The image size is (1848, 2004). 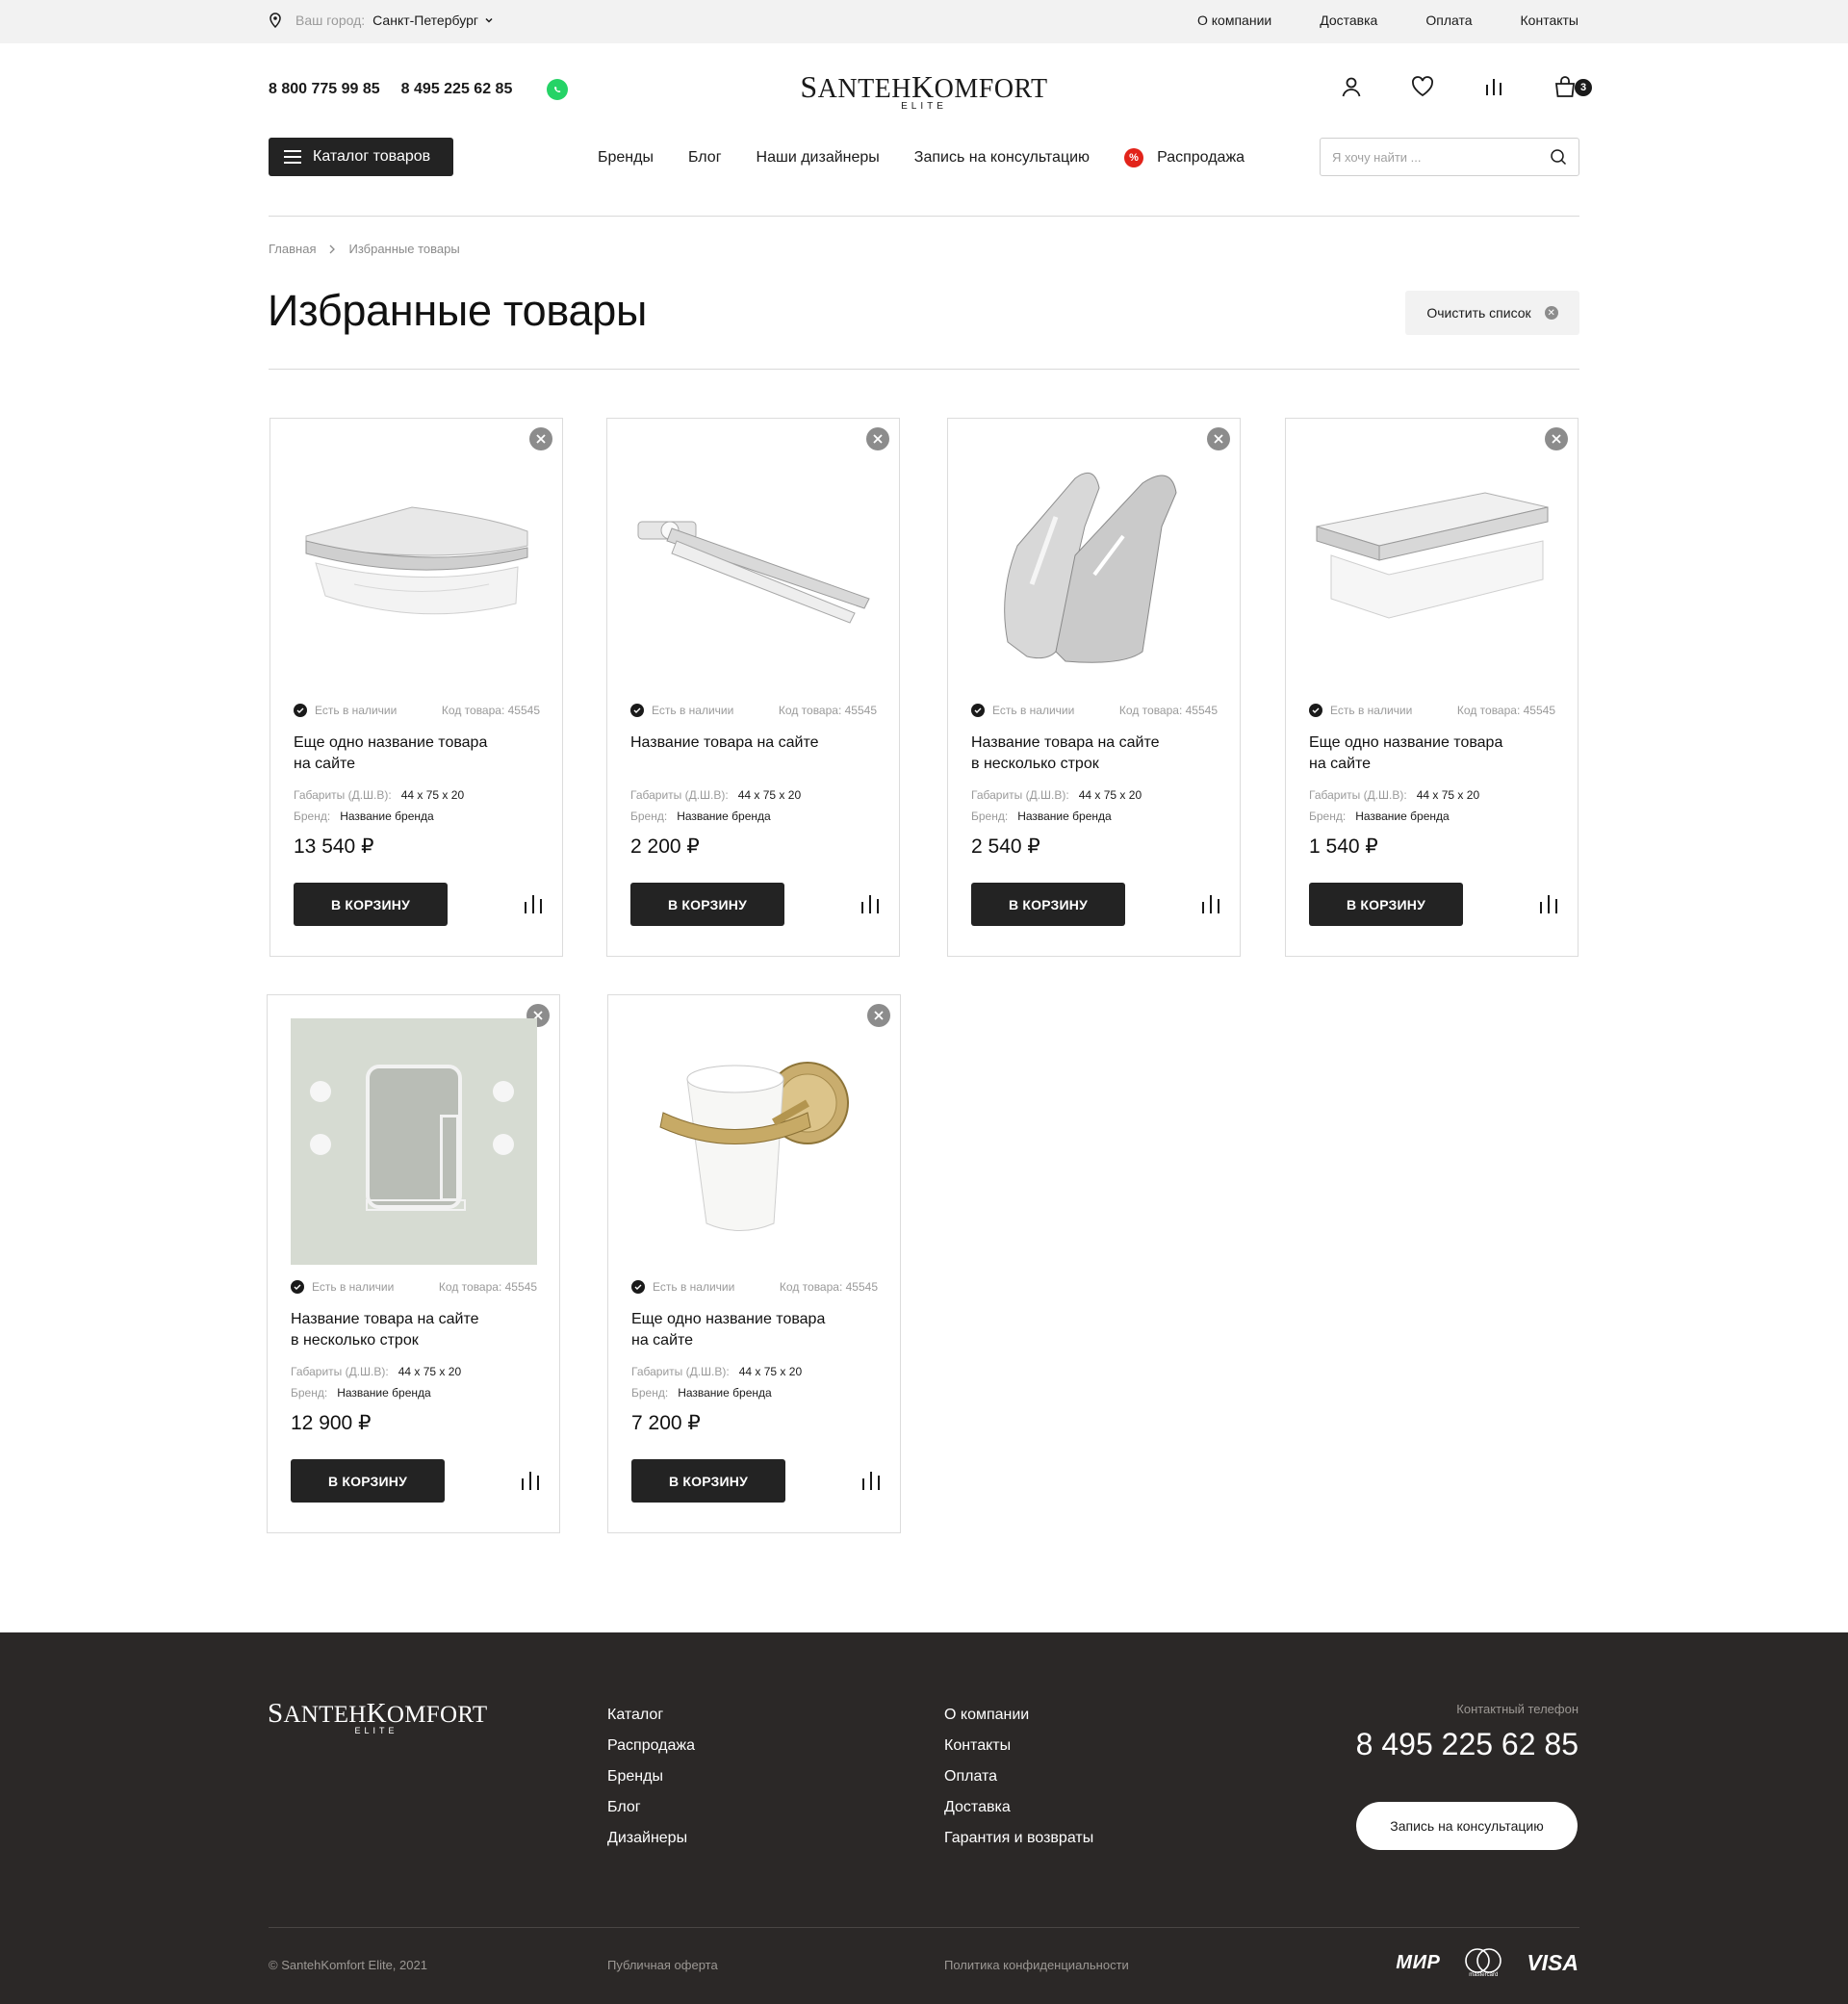 What do you see at coordinates (924, 91) in the screenshot?
I see `logo: SANTEHKOMFORT ELITE` at bounding box center [924, 91].